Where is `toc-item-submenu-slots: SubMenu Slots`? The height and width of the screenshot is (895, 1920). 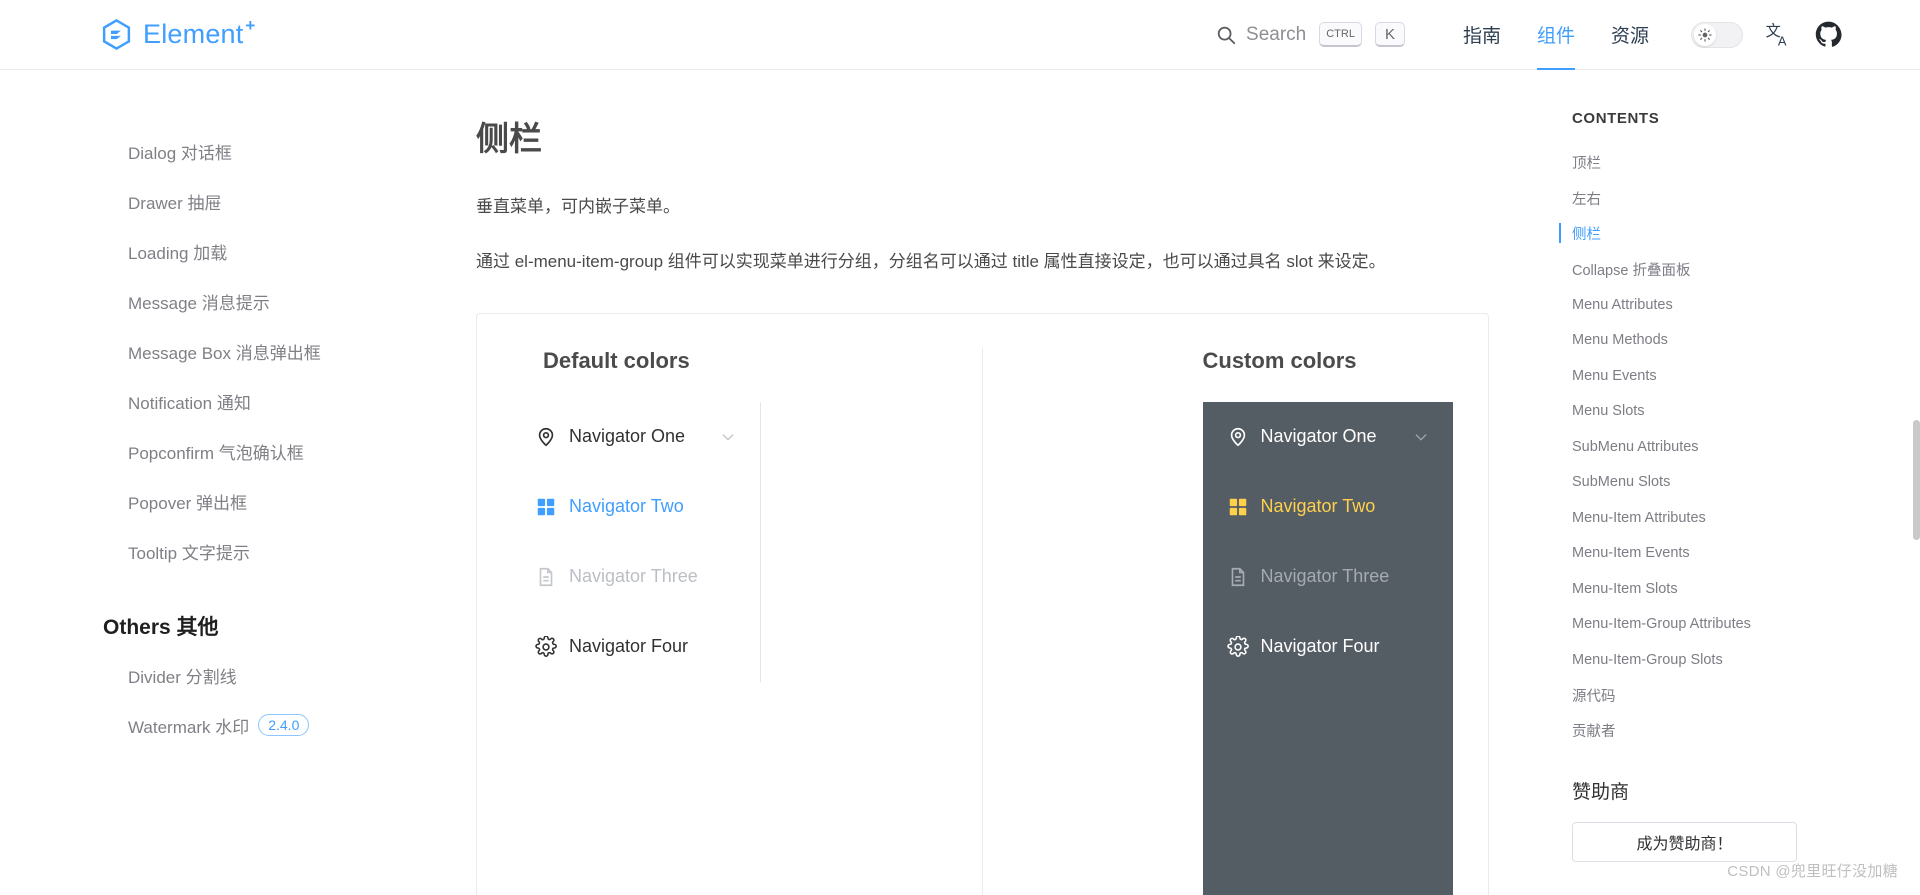
toc-item-submenu-slots: SubMenu Slots is located at coordinates (1746, 483).